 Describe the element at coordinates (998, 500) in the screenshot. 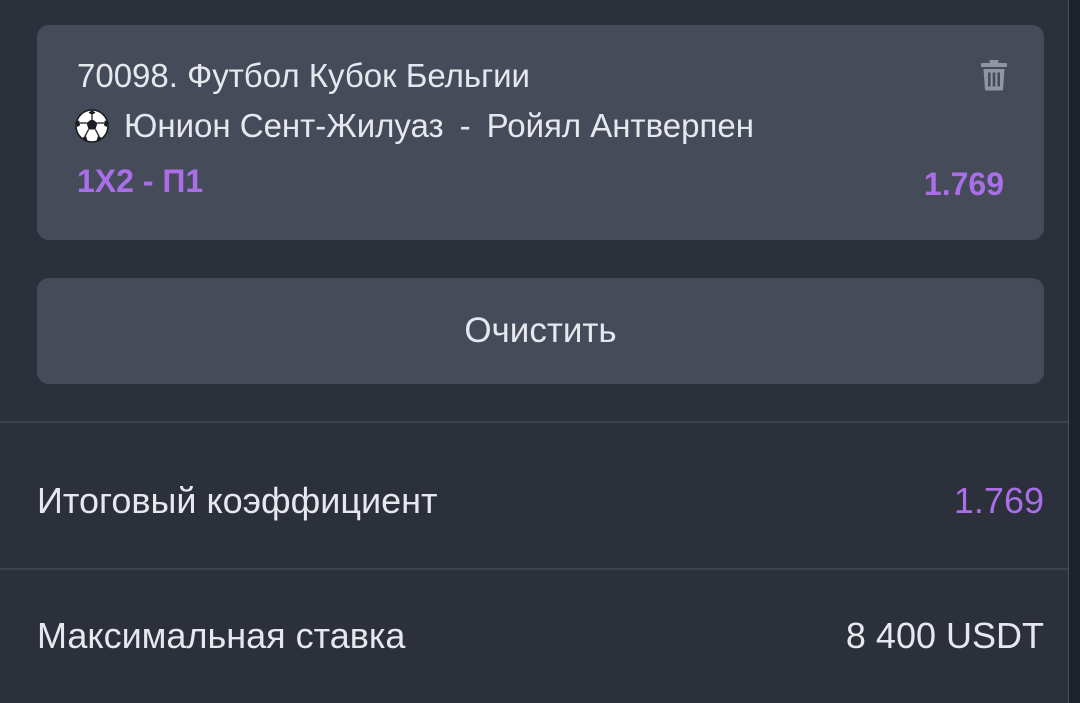

I see `total-odds-value: 1.769` at that location.